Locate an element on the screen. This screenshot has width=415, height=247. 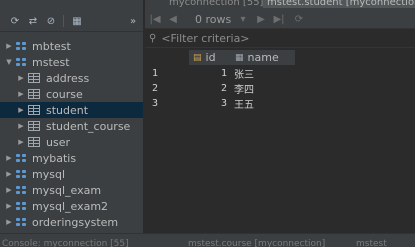
rows-dropdown-icon: ▾ is located at coordinates (243, 19).